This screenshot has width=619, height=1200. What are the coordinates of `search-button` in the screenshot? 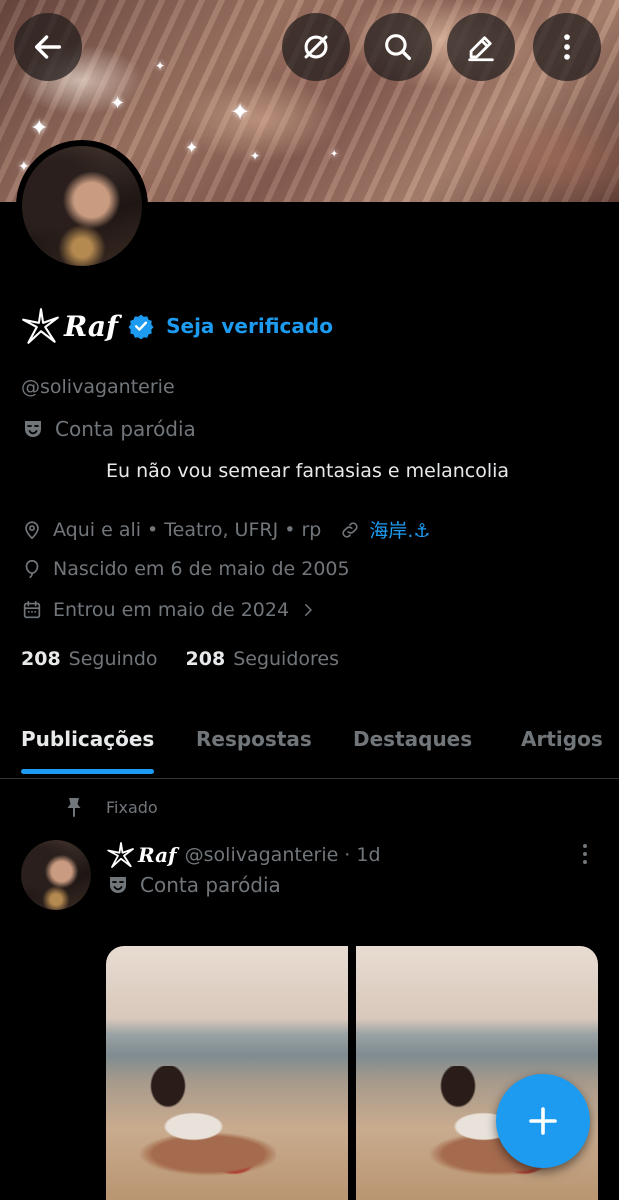 It's located at (398, 47).